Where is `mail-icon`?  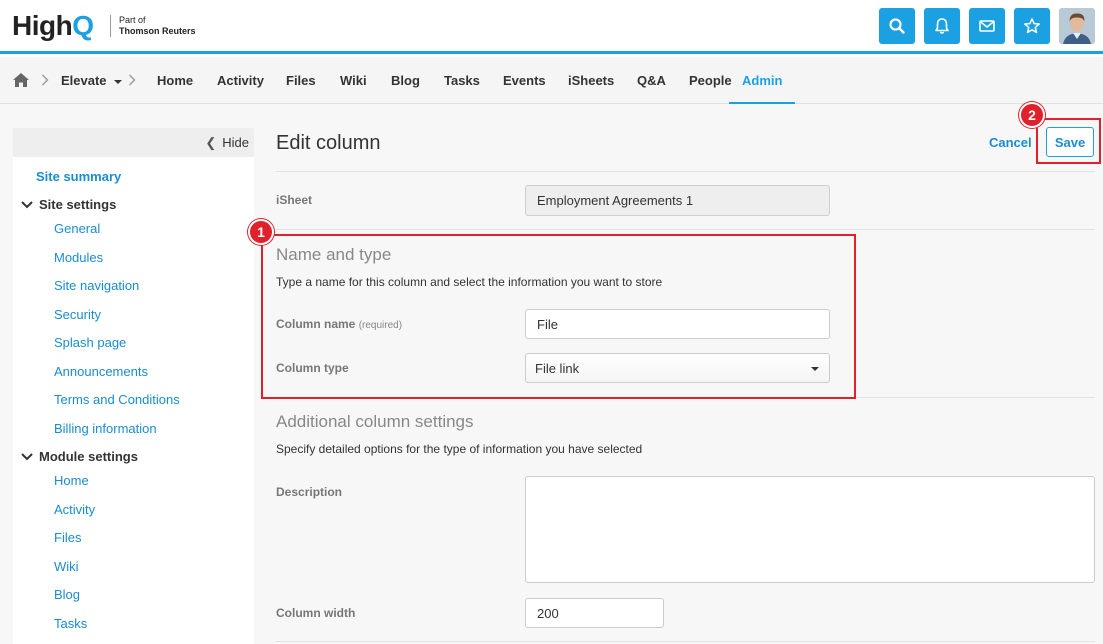 mail-icon is located at coordinates (987, 26).